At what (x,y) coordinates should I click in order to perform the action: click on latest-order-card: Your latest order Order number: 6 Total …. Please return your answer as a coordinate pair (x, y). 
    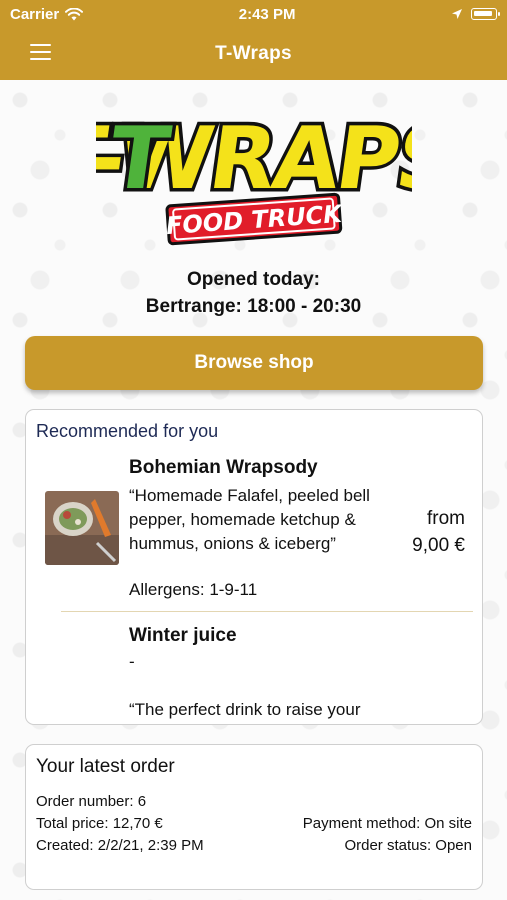
    Looking at the image, I should click on (254, 817).